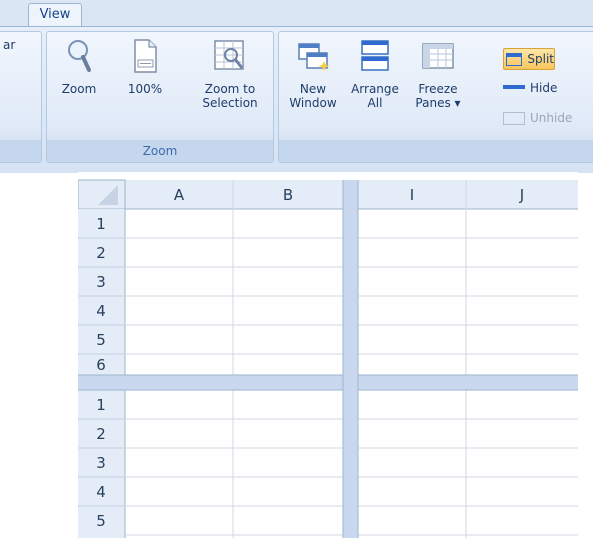 This screenshot has width=593, height=538. Describe the element at coordinates (101, 282) in the screenshot. I see `row-header-3: 3` at that location.